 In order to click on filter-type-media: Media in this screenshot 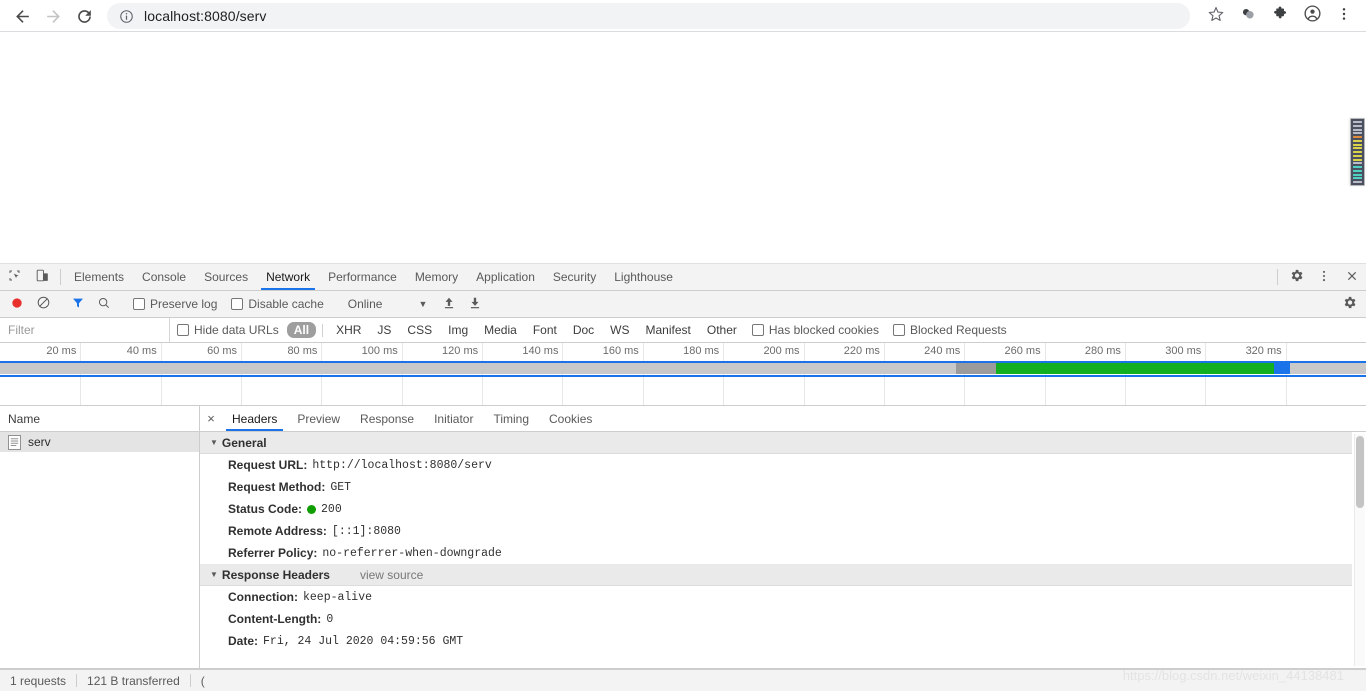, I will do `click(500, 330)`.